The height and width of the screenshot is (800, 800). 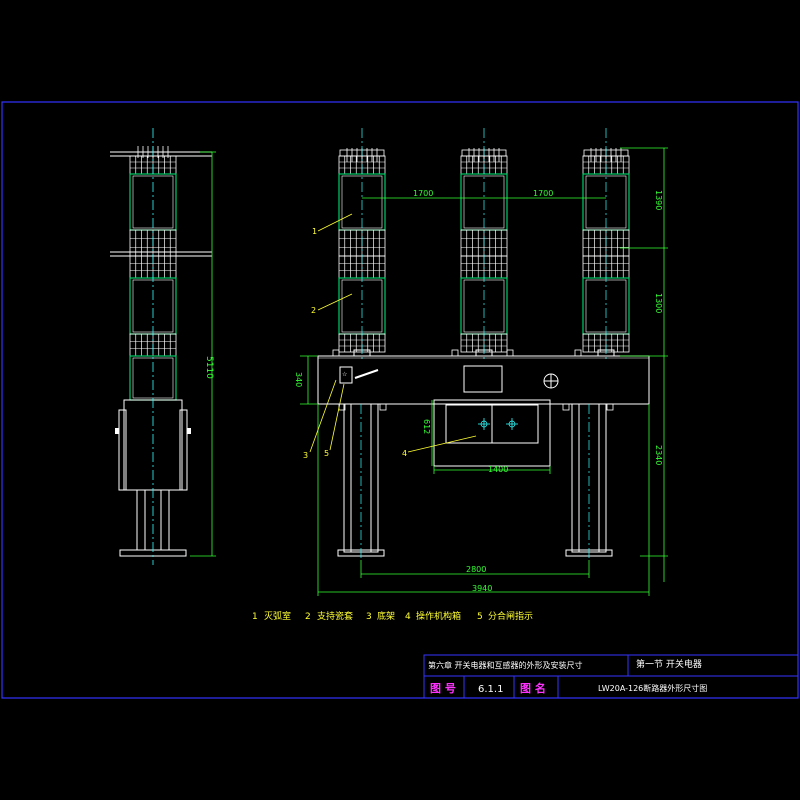 I want to click on callout-2: 2, so click(x=313, y=310).